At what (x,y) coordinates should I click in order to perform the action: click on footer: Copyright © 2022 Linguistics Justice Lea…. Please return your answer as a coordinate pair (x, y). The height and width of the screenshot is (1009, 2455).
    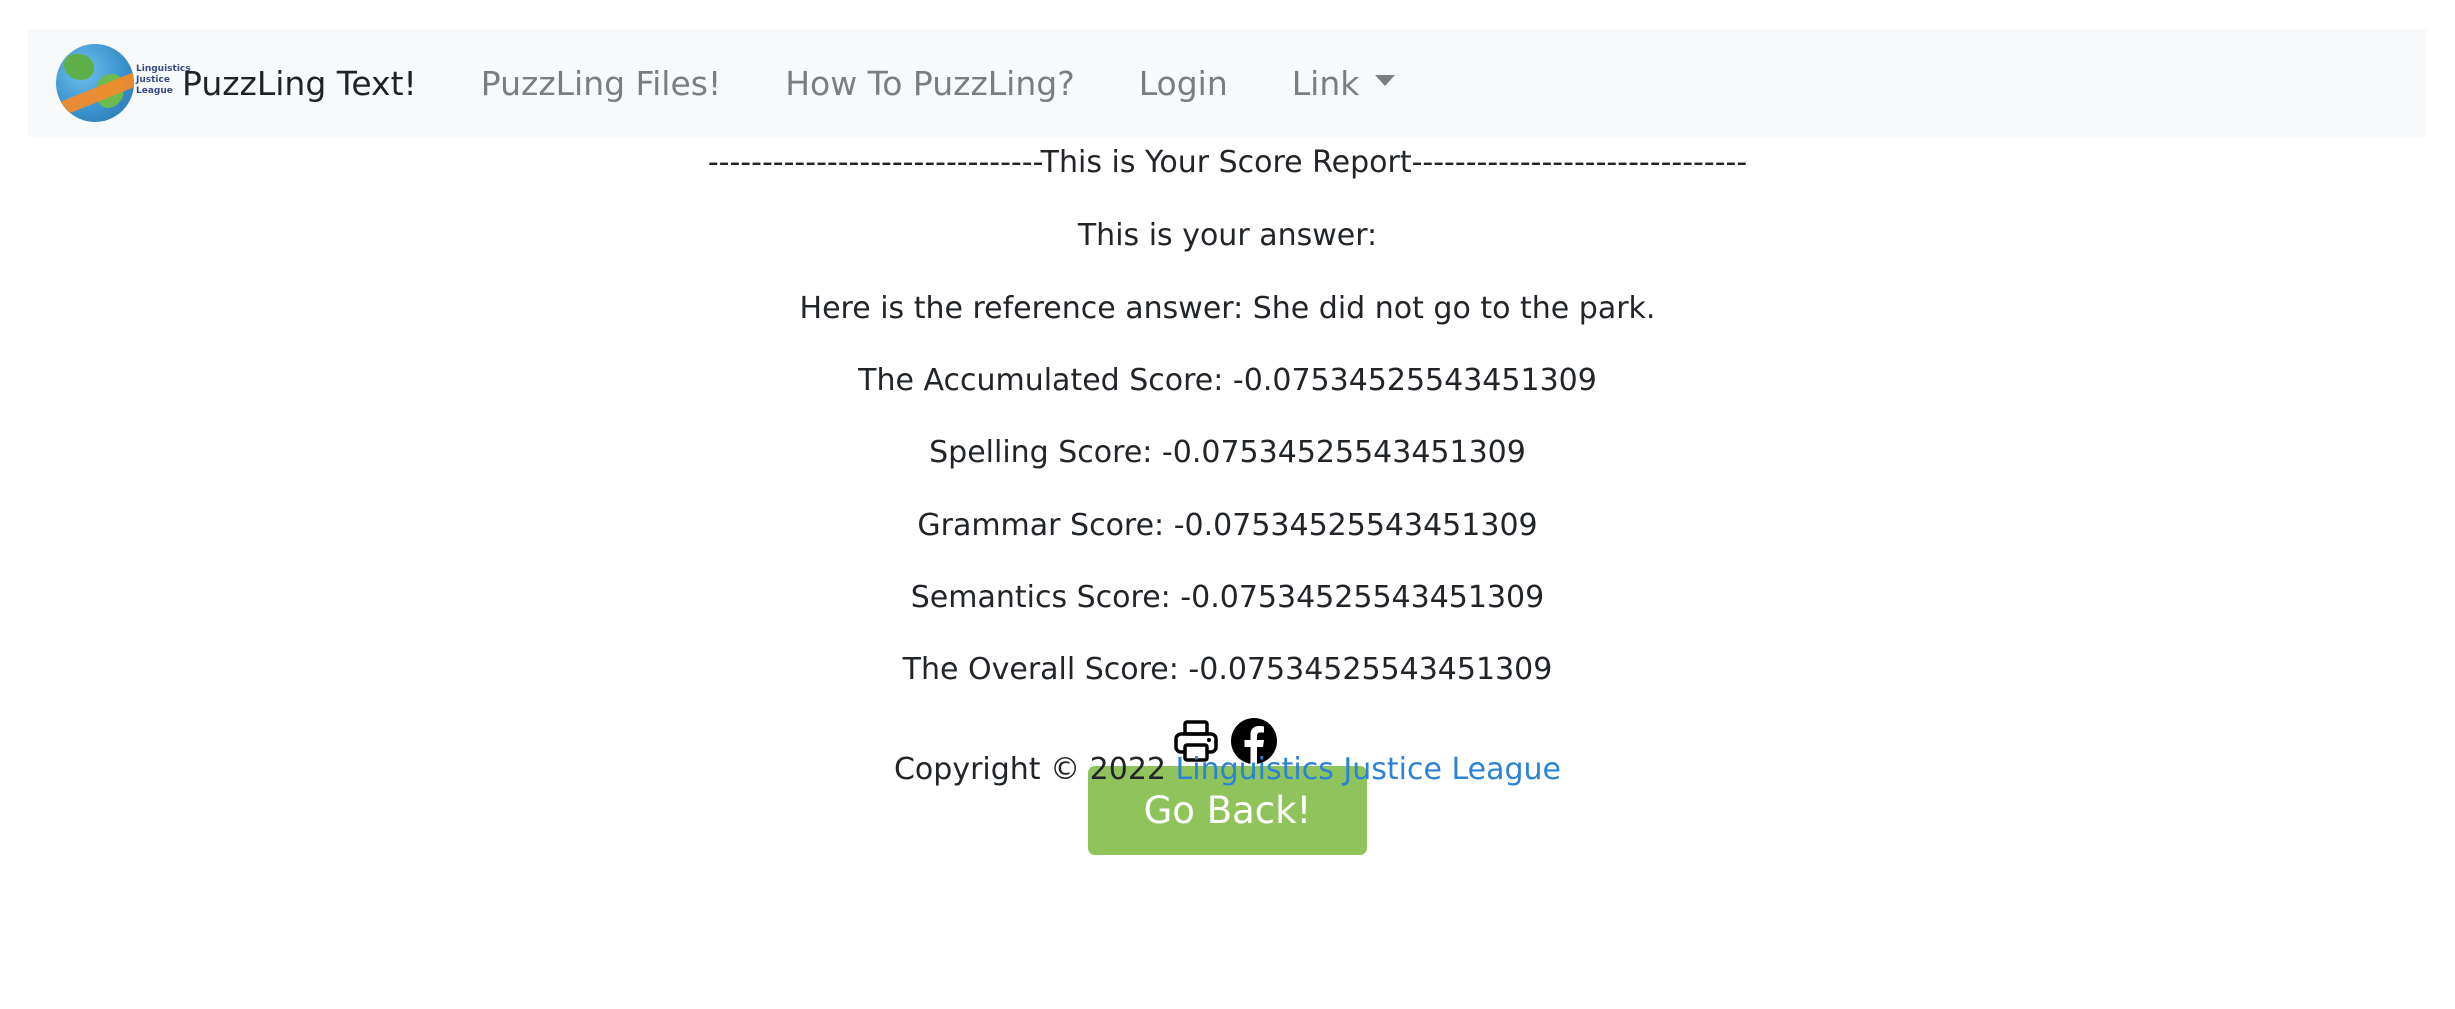
    Looking at the image, I should click on (1227, 770).